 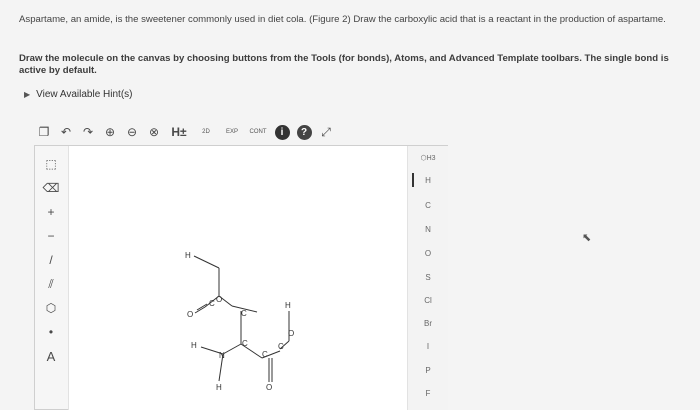 I want to click on atom-cl-button: Cl, so click(x=428, y=300).